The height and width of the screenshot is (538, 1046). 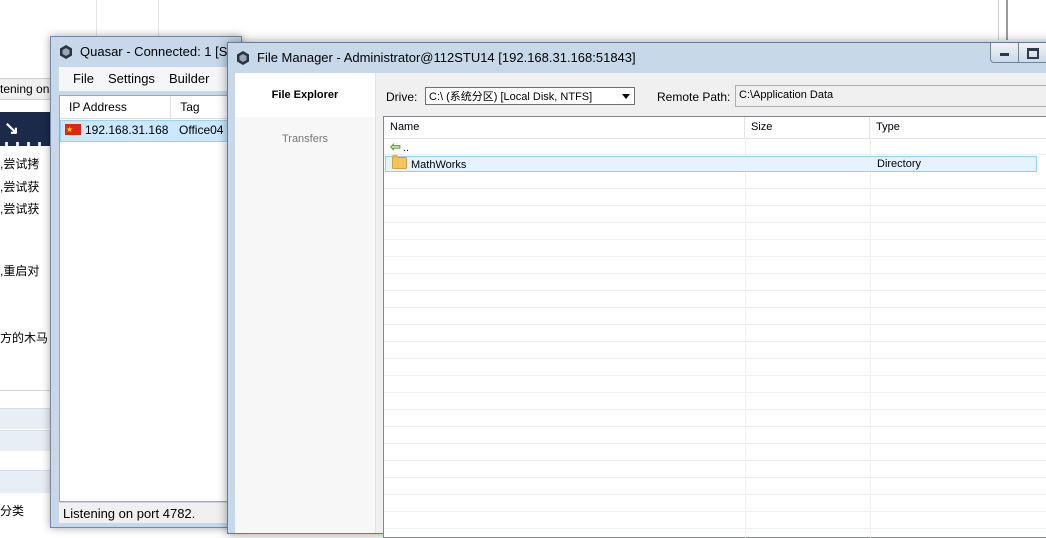 What do you see at coordinates (155, 298) in the screenshot?
I see `clients-list: IP Address Tag 192.168.31.168 Office04` at bounding box center [155, 298].